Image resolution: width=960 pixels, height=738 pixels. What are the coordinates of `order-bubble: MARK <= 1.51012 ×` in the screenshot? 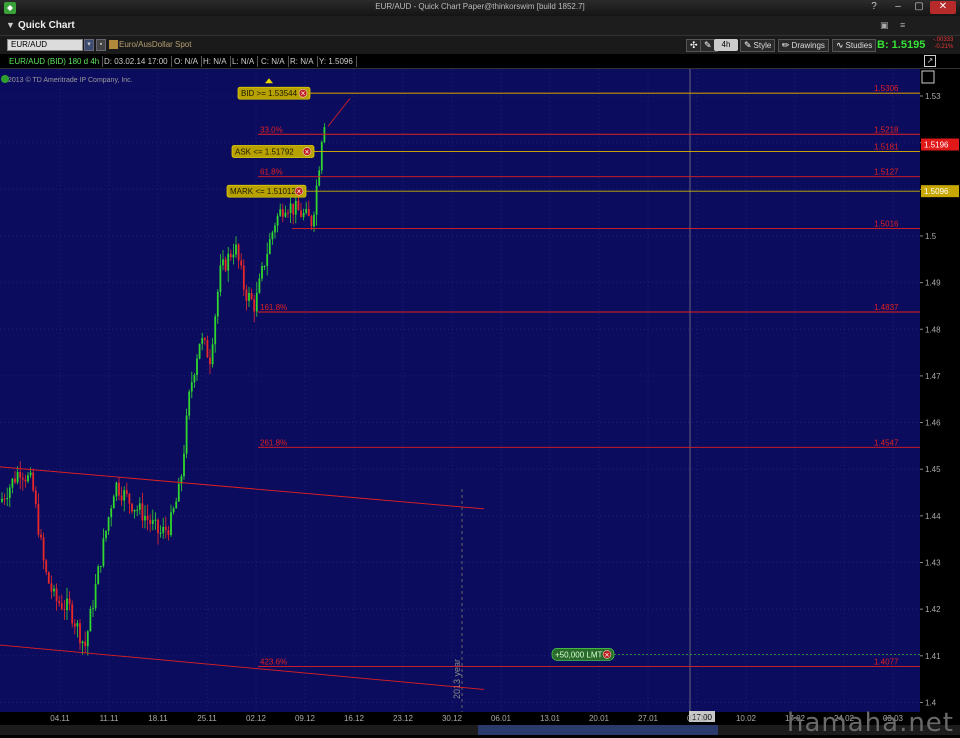 It's located at (266, 191).